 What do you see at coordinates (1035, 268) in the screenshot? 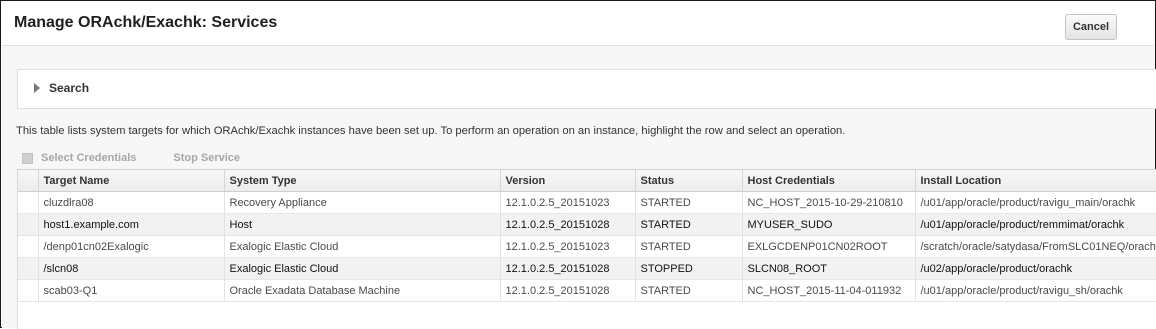
I see `cell-install-location: /u02/app/oracle/product/orachk` at bounding box center [1035, 268].